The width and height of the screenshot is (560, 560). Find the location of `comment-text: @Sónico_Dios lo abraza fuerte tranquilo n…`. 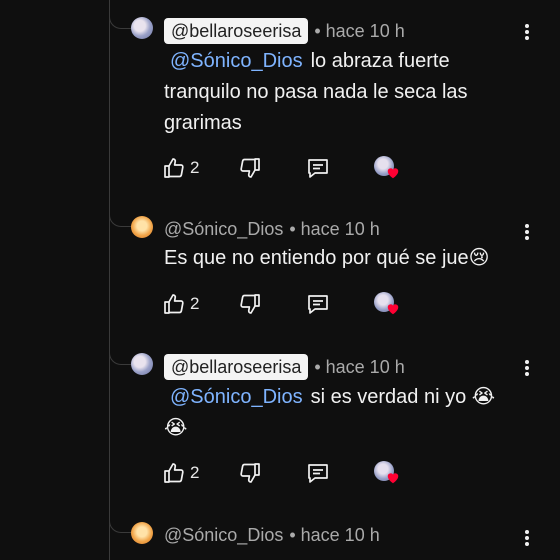

comment-text: @Sónico_Dios lo abraza fuerte tranquilo n… is located at coordinates (339, 92).